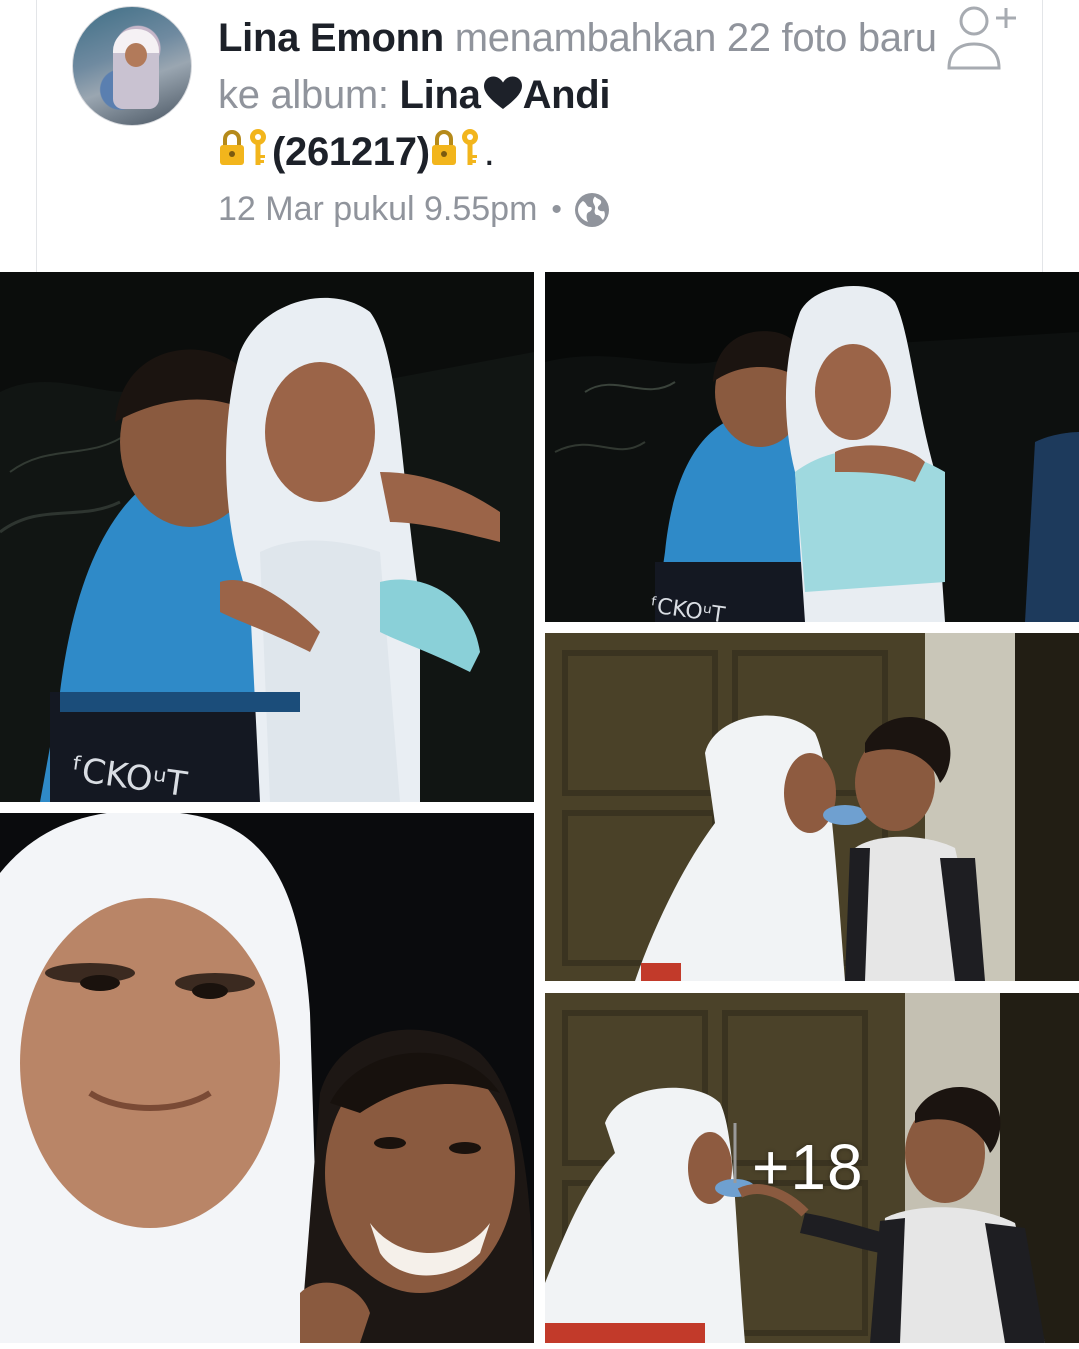  What do you see at coordinates (331, 38) in the screenshot?
I see `author-name-link: Lina Emonn` at bounding box center [331, 38].